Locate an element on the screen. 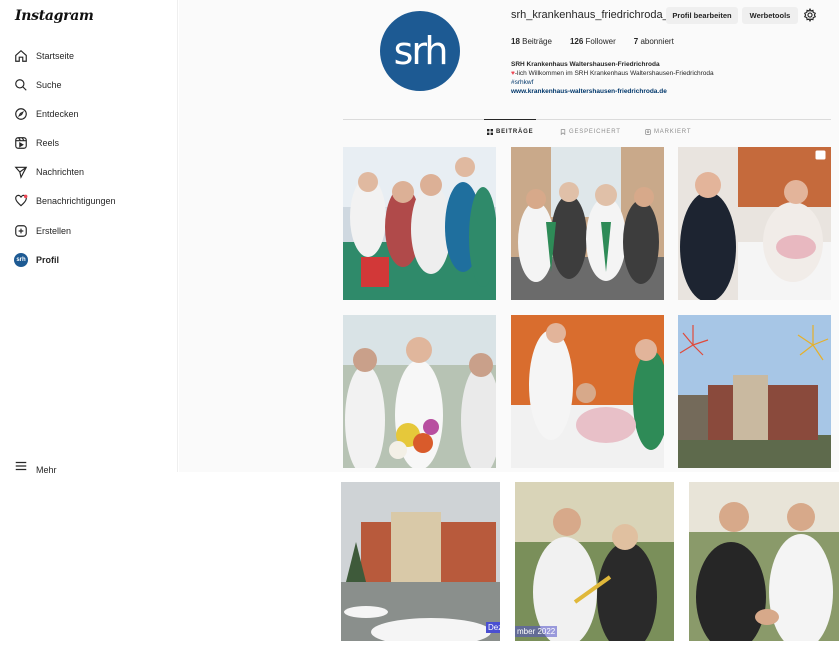 This screenshot has height=645, width=839. header-divider is located at coordinates (587, 119).